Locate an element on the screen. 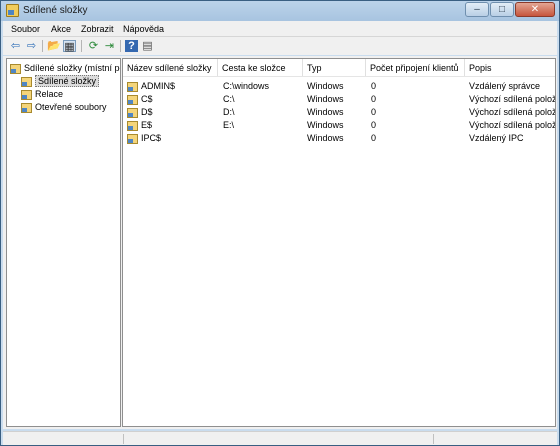  column-header-clients: Počet připojení klientů is located at coordinates (415, 67).